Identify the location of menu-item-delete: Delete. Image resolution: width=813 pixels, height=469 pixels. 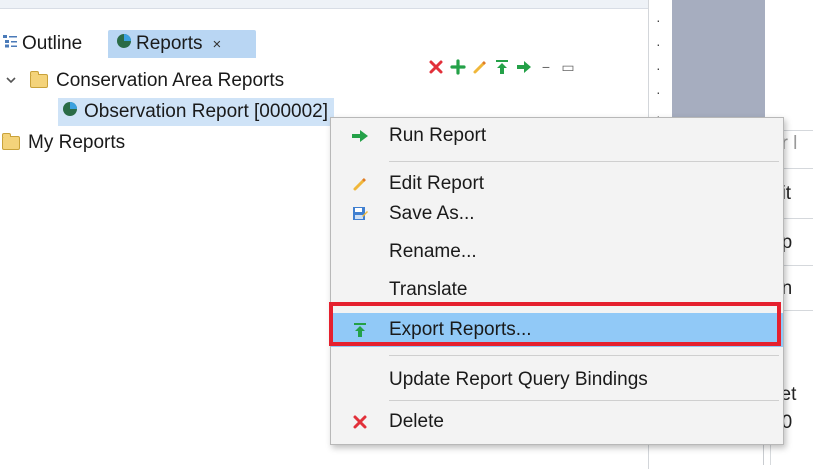
(557, 422).